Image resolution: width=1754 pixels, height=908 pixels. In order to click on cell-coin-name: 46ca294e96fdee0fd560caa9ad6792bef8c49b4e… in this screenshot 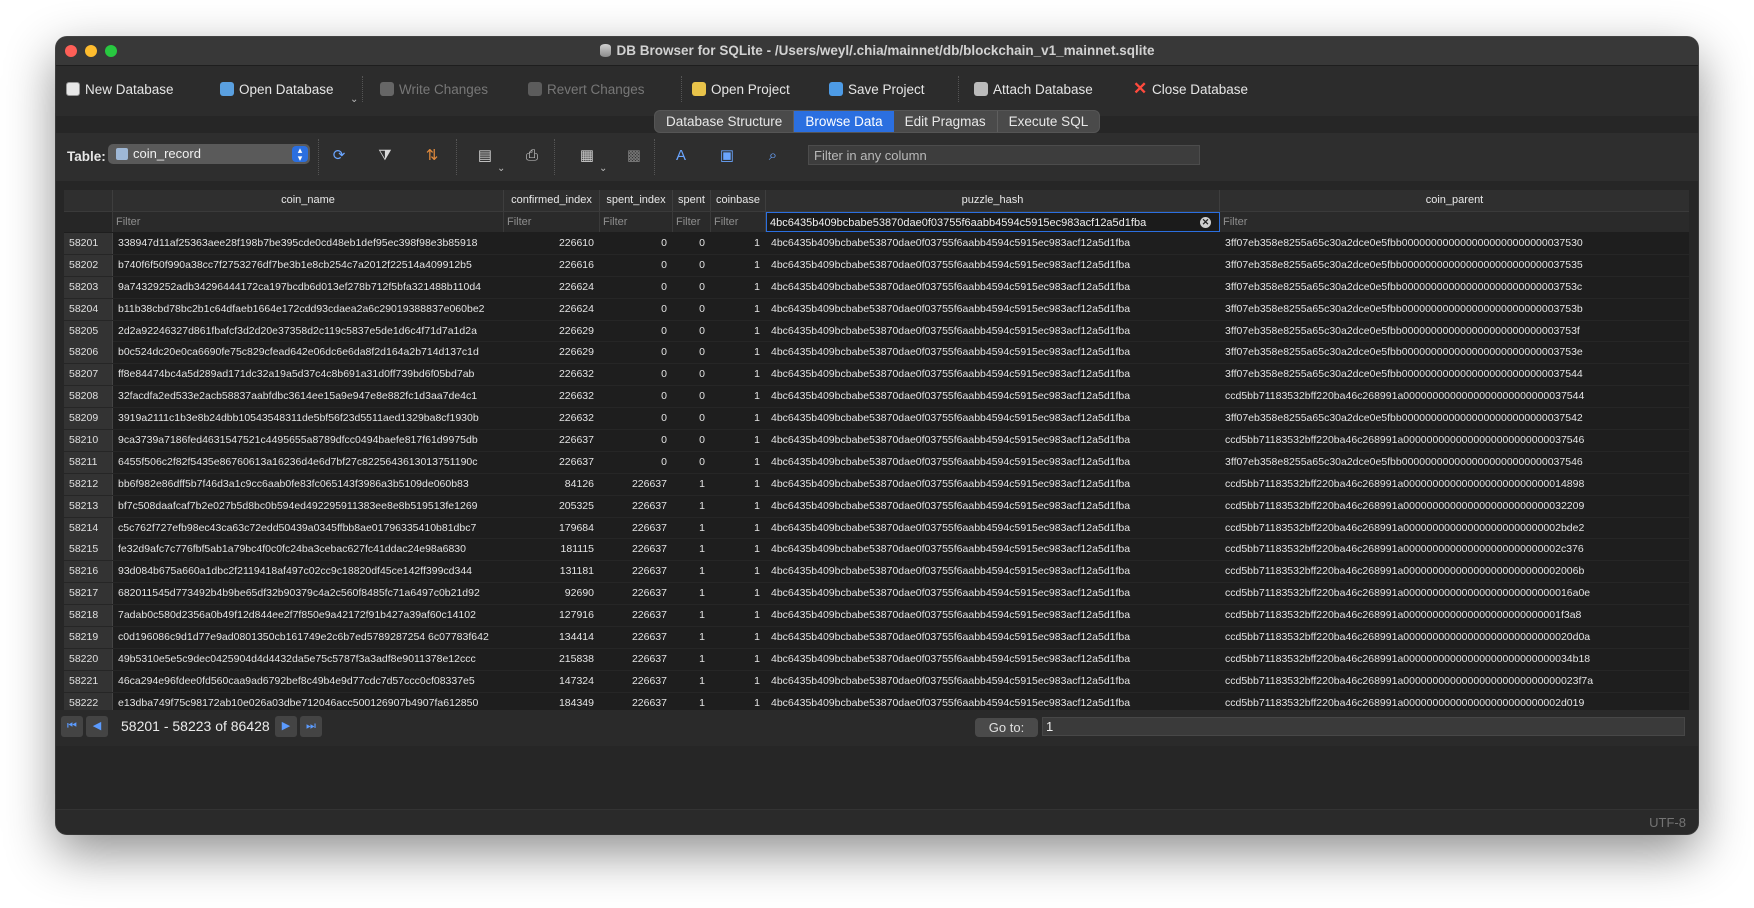, I will do `click(308, 681)`.